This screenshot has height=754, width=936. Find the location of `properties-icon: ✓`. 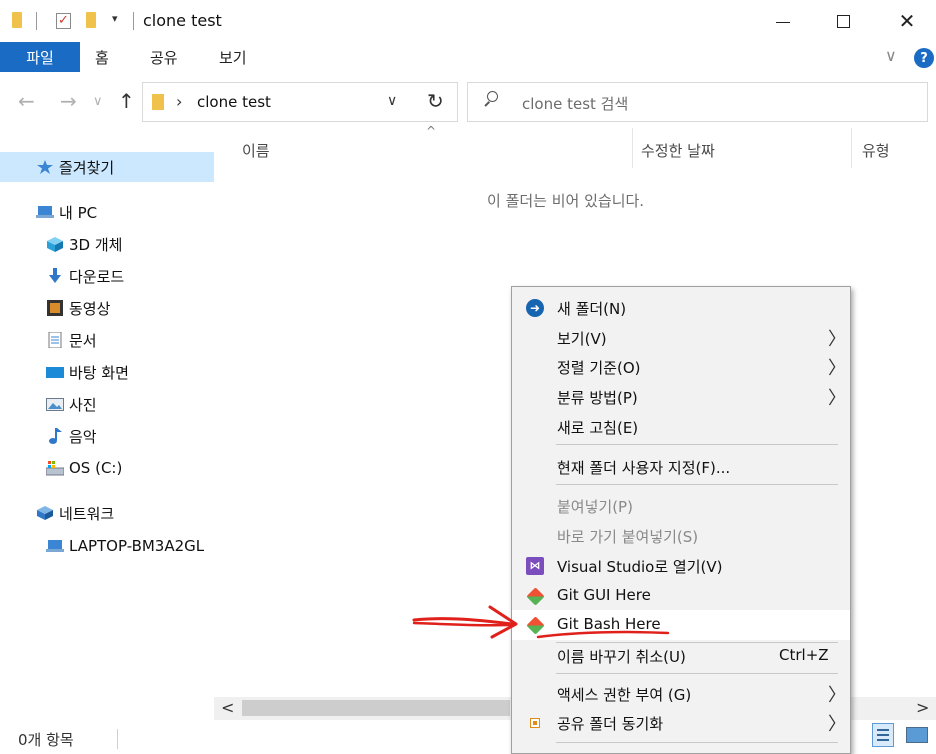

properties-icon: ✓ is located at coordinates (63, 21).